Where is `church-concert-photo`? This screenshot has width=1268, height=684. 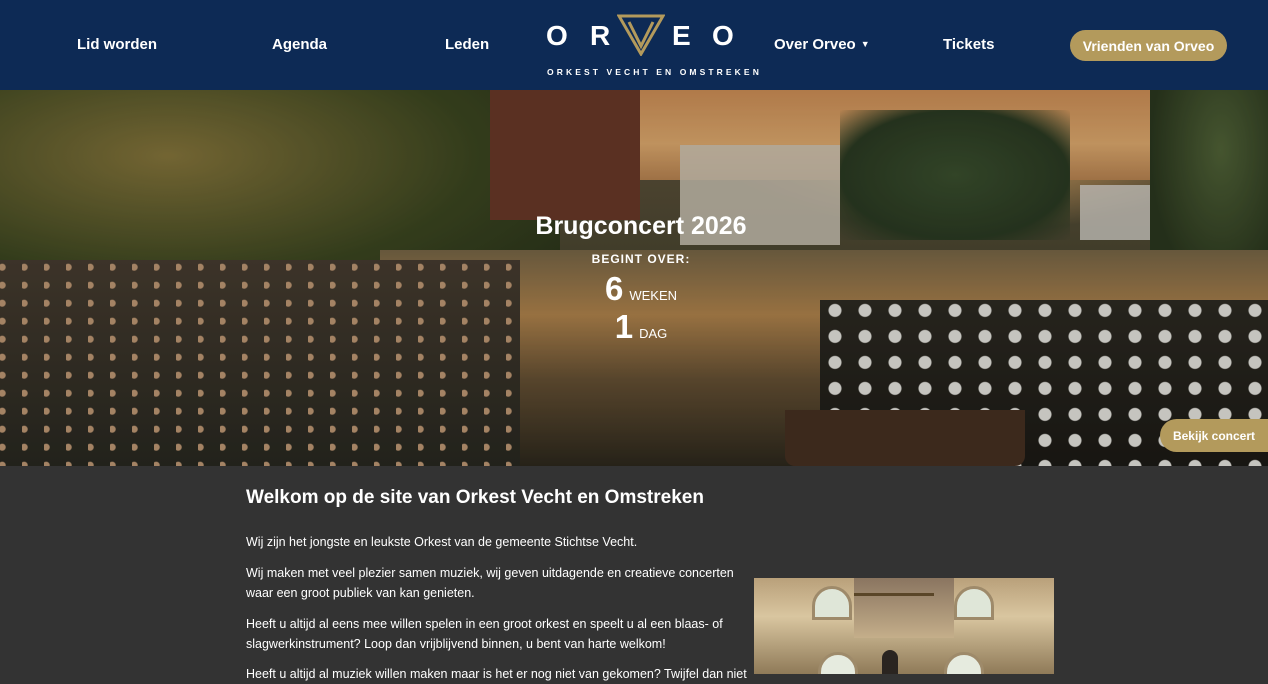
church-concert-photo is located at coordinates (904, 626).